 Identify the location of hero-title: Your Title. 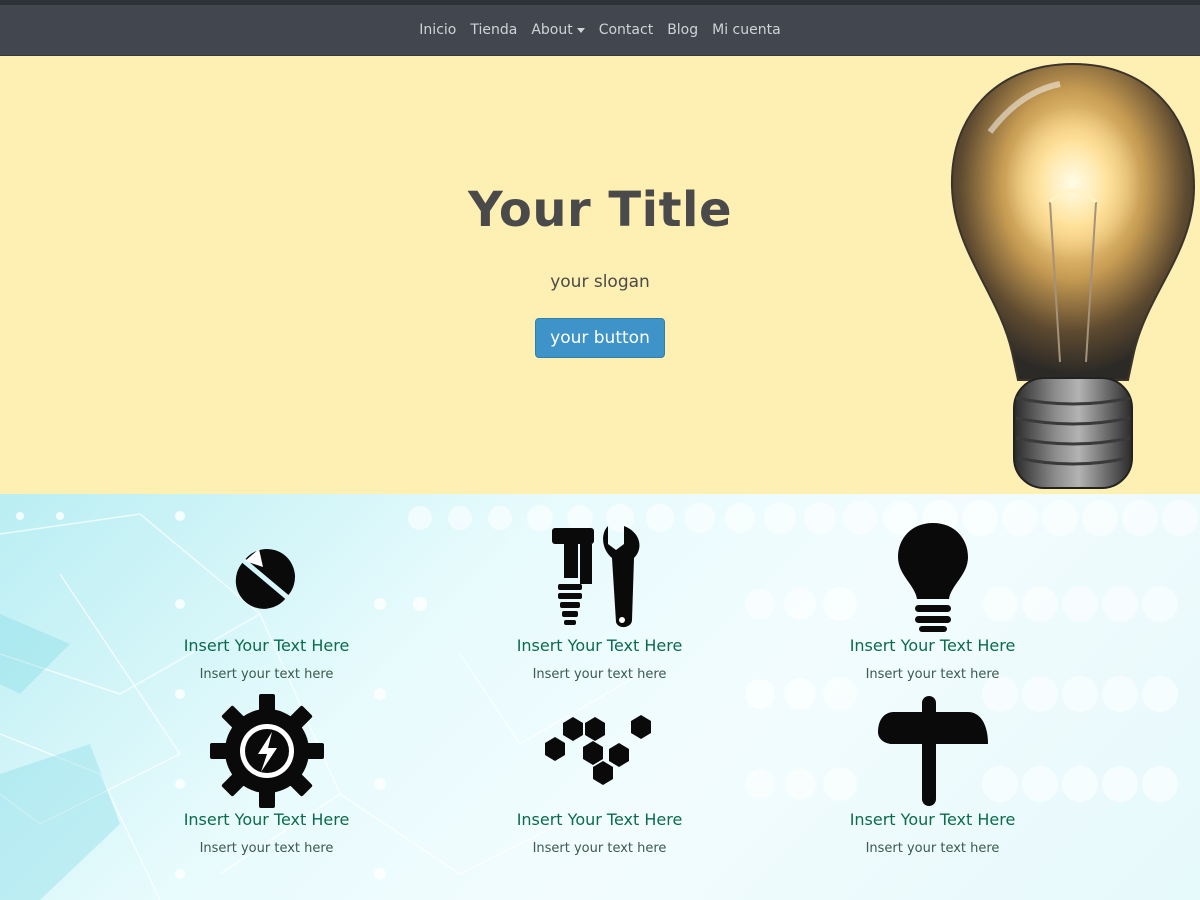
(600, 210).